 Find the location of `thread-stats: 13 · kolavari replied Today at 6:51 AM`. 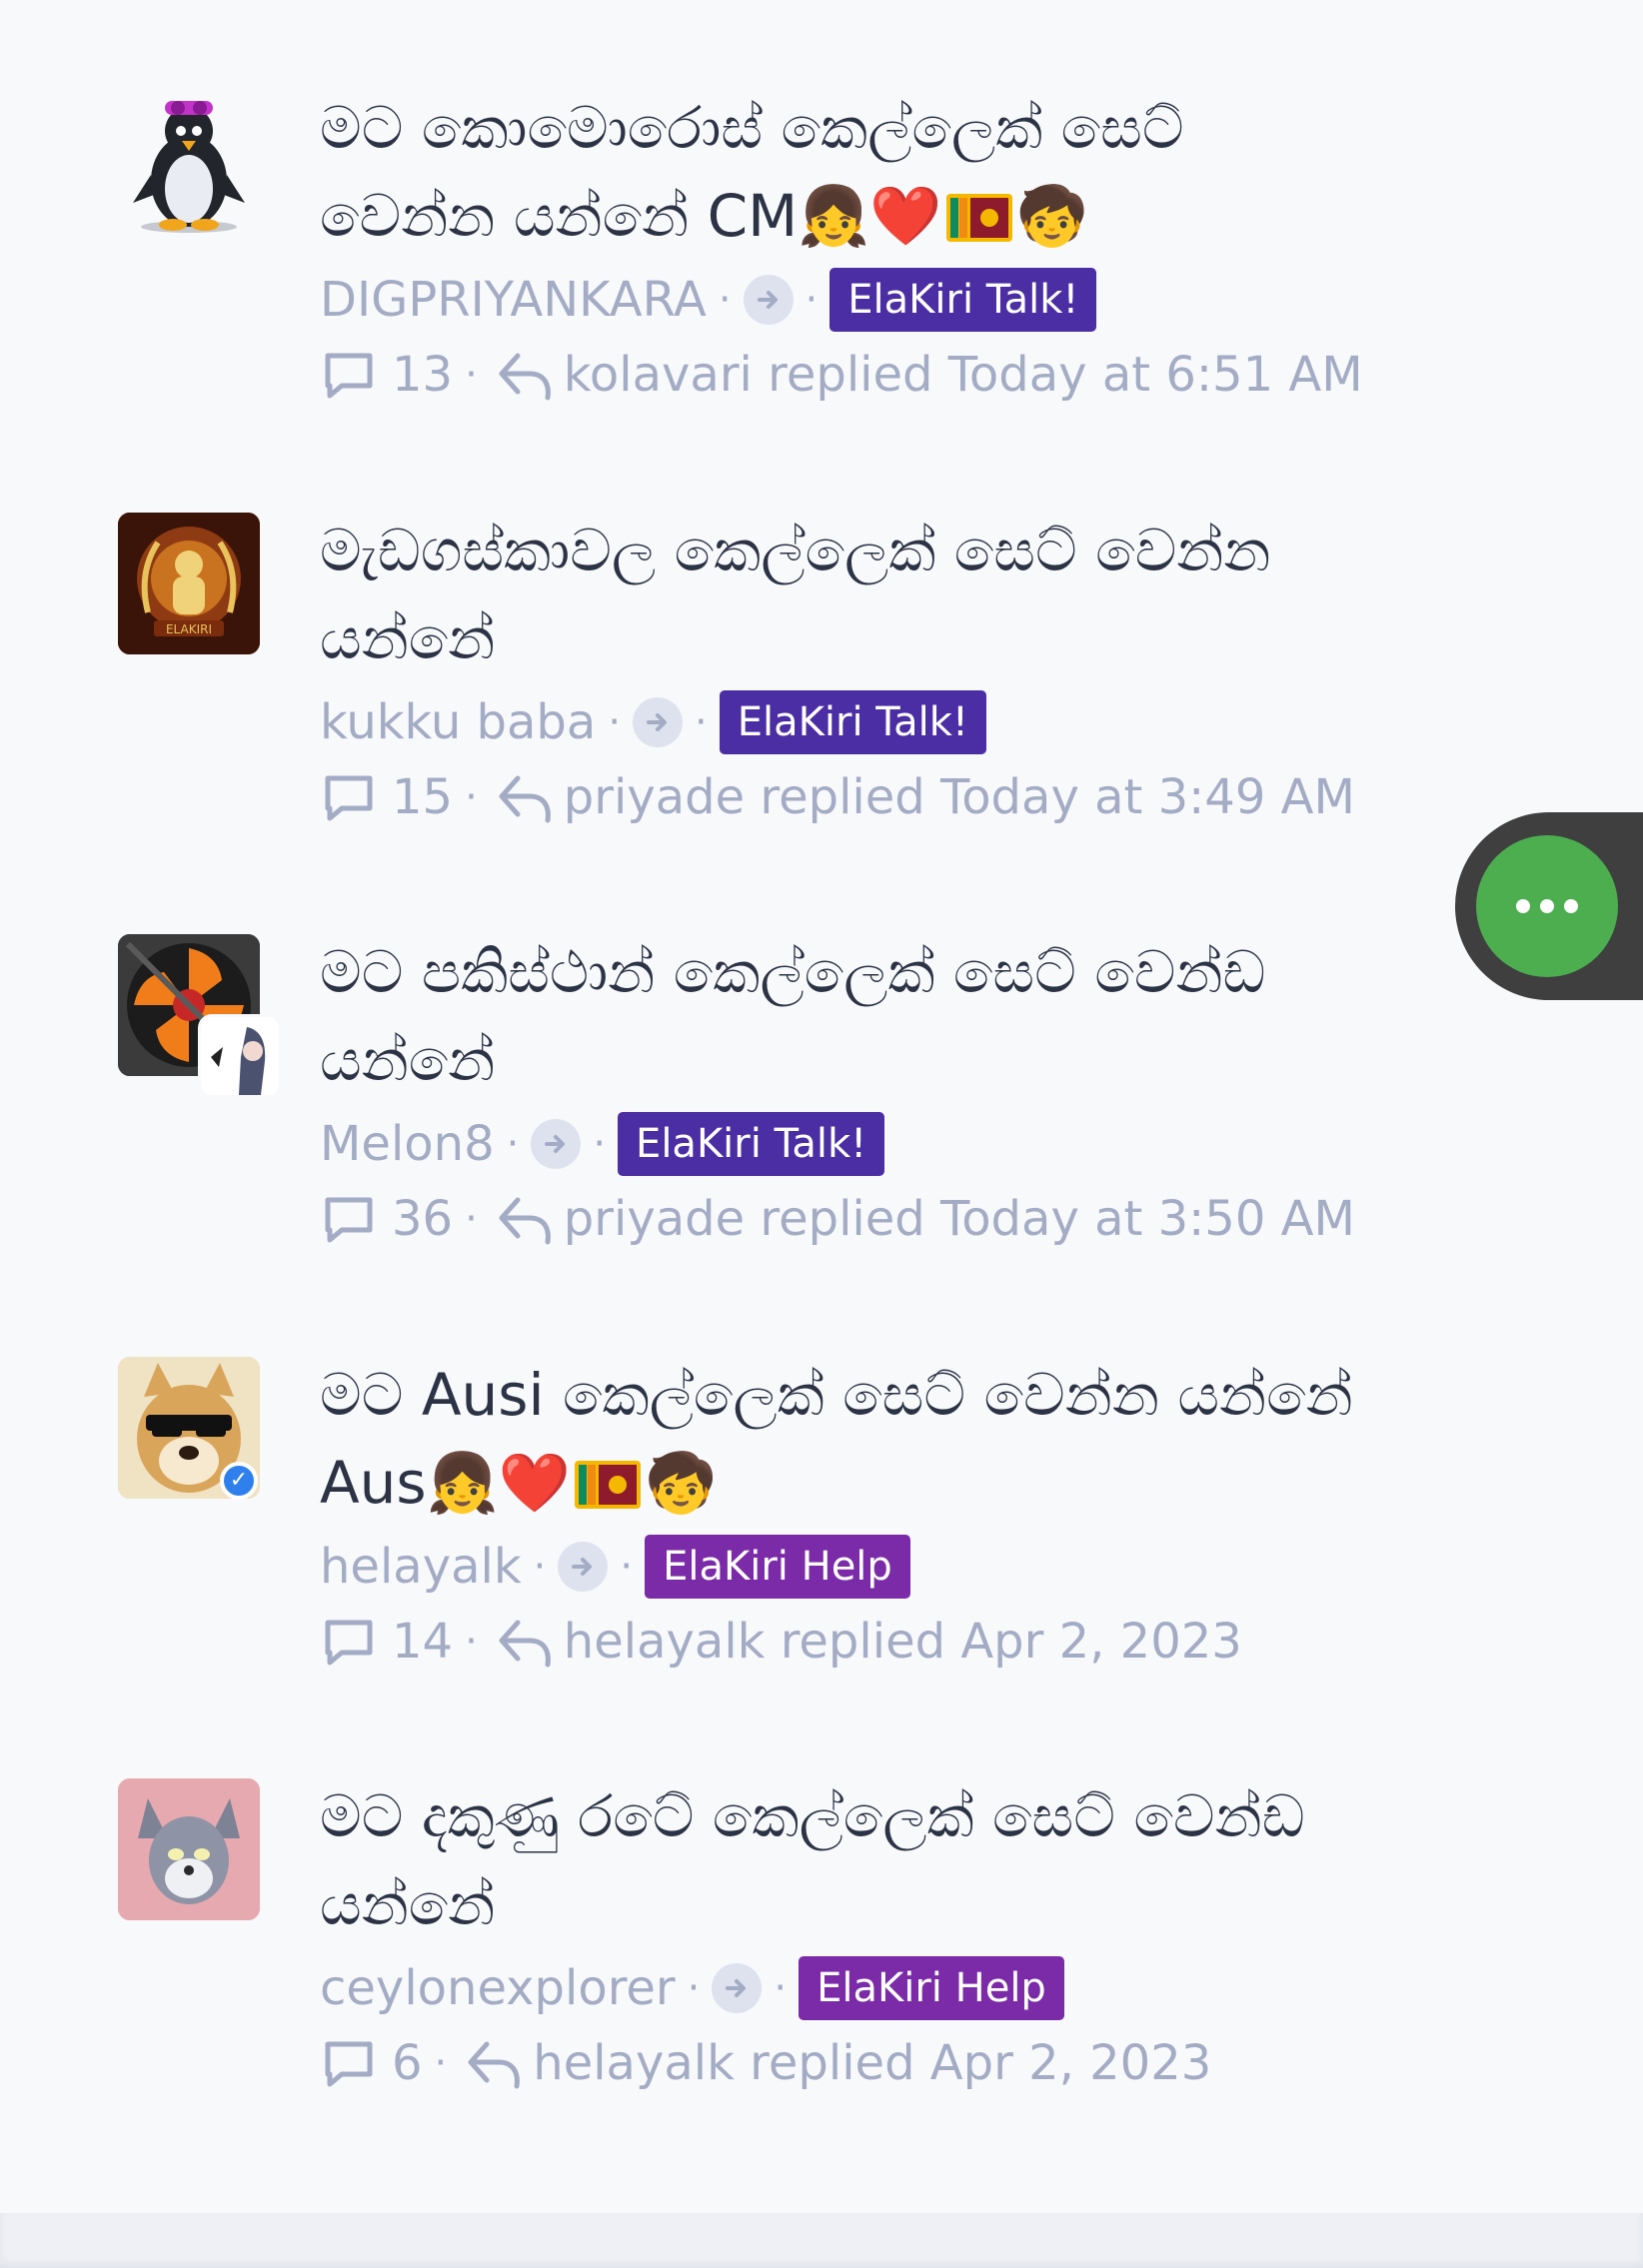

thread-stats: 13 · kolavari replied Today at 6:51 AM is located at coordinates (841, 375).